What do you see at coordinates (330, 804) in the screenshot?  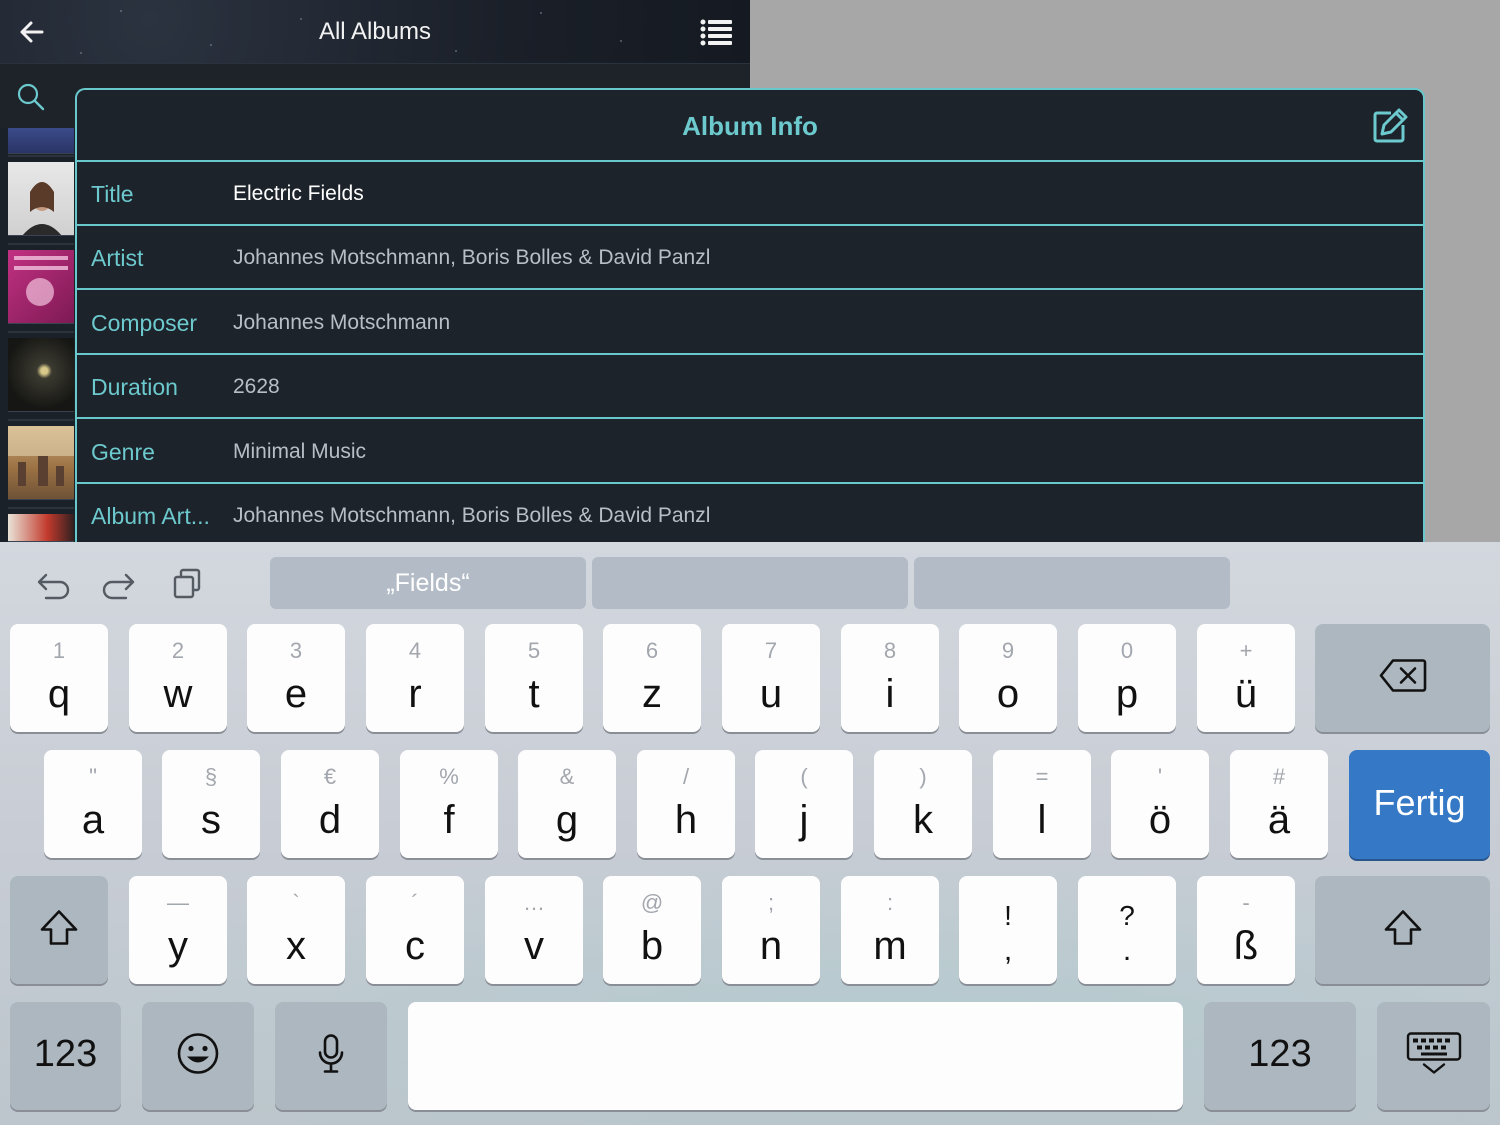 I see `key-d: € d` at bounding box center [330, 804].